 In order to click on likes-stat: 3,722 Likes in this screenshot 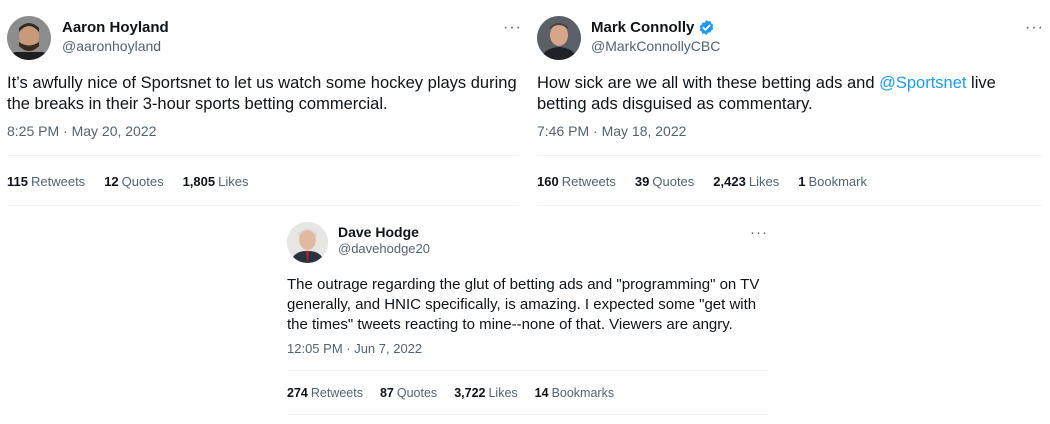, I will do `click(485, 393)`.